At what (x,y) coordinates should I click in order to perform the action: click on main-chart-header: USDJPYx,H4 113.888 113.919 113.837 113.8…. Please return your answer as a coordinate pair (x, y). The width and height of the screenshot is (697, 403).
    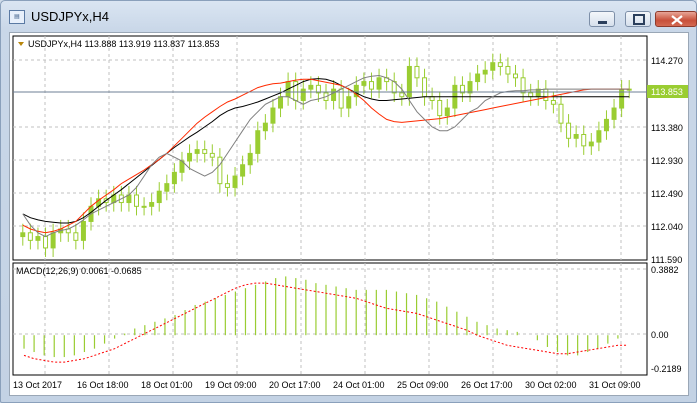
    Looking at the image, I should click on (123, 44).